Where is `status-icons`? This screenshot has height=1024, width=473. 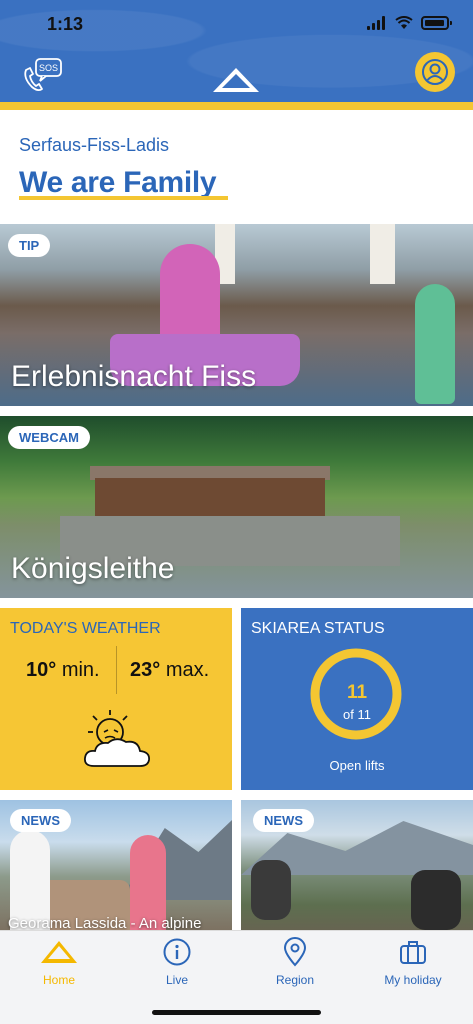 status-icons is located at coordinates (409, 23).